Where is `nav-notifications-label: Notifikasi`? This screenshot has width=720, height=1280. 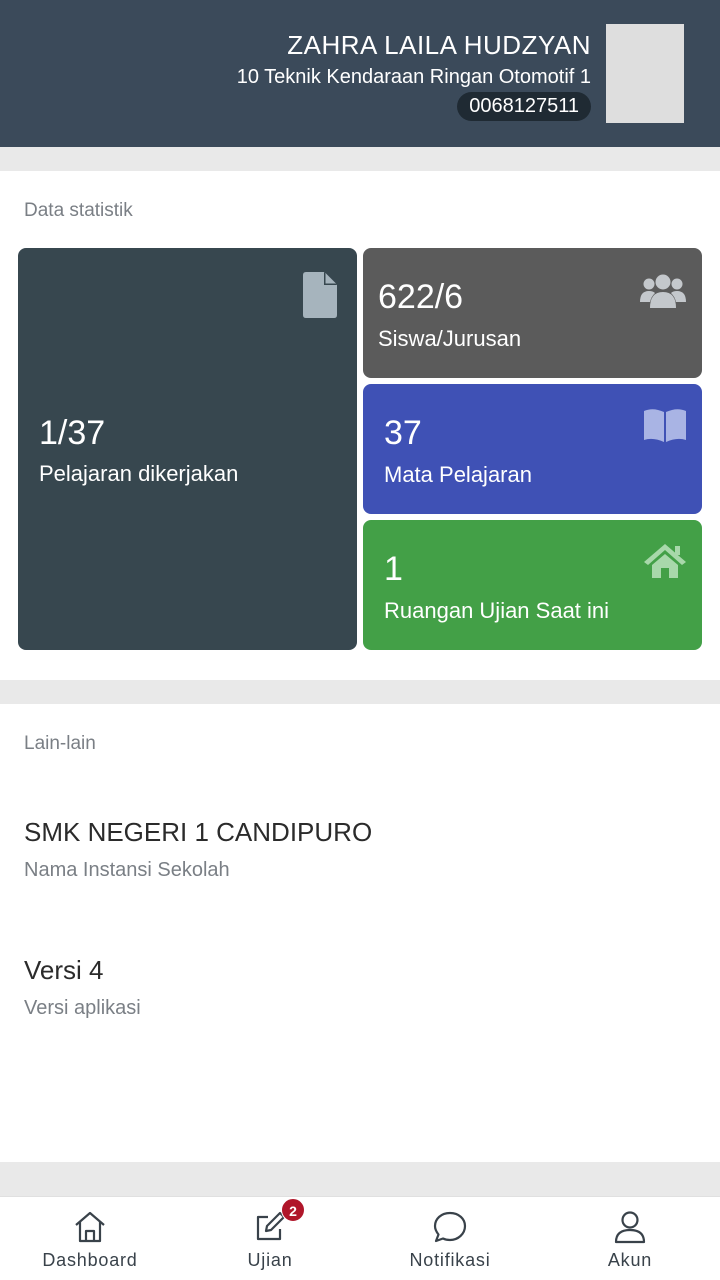
nav-notifications-label: Notifikasi is located at coordinates (450, 1260).